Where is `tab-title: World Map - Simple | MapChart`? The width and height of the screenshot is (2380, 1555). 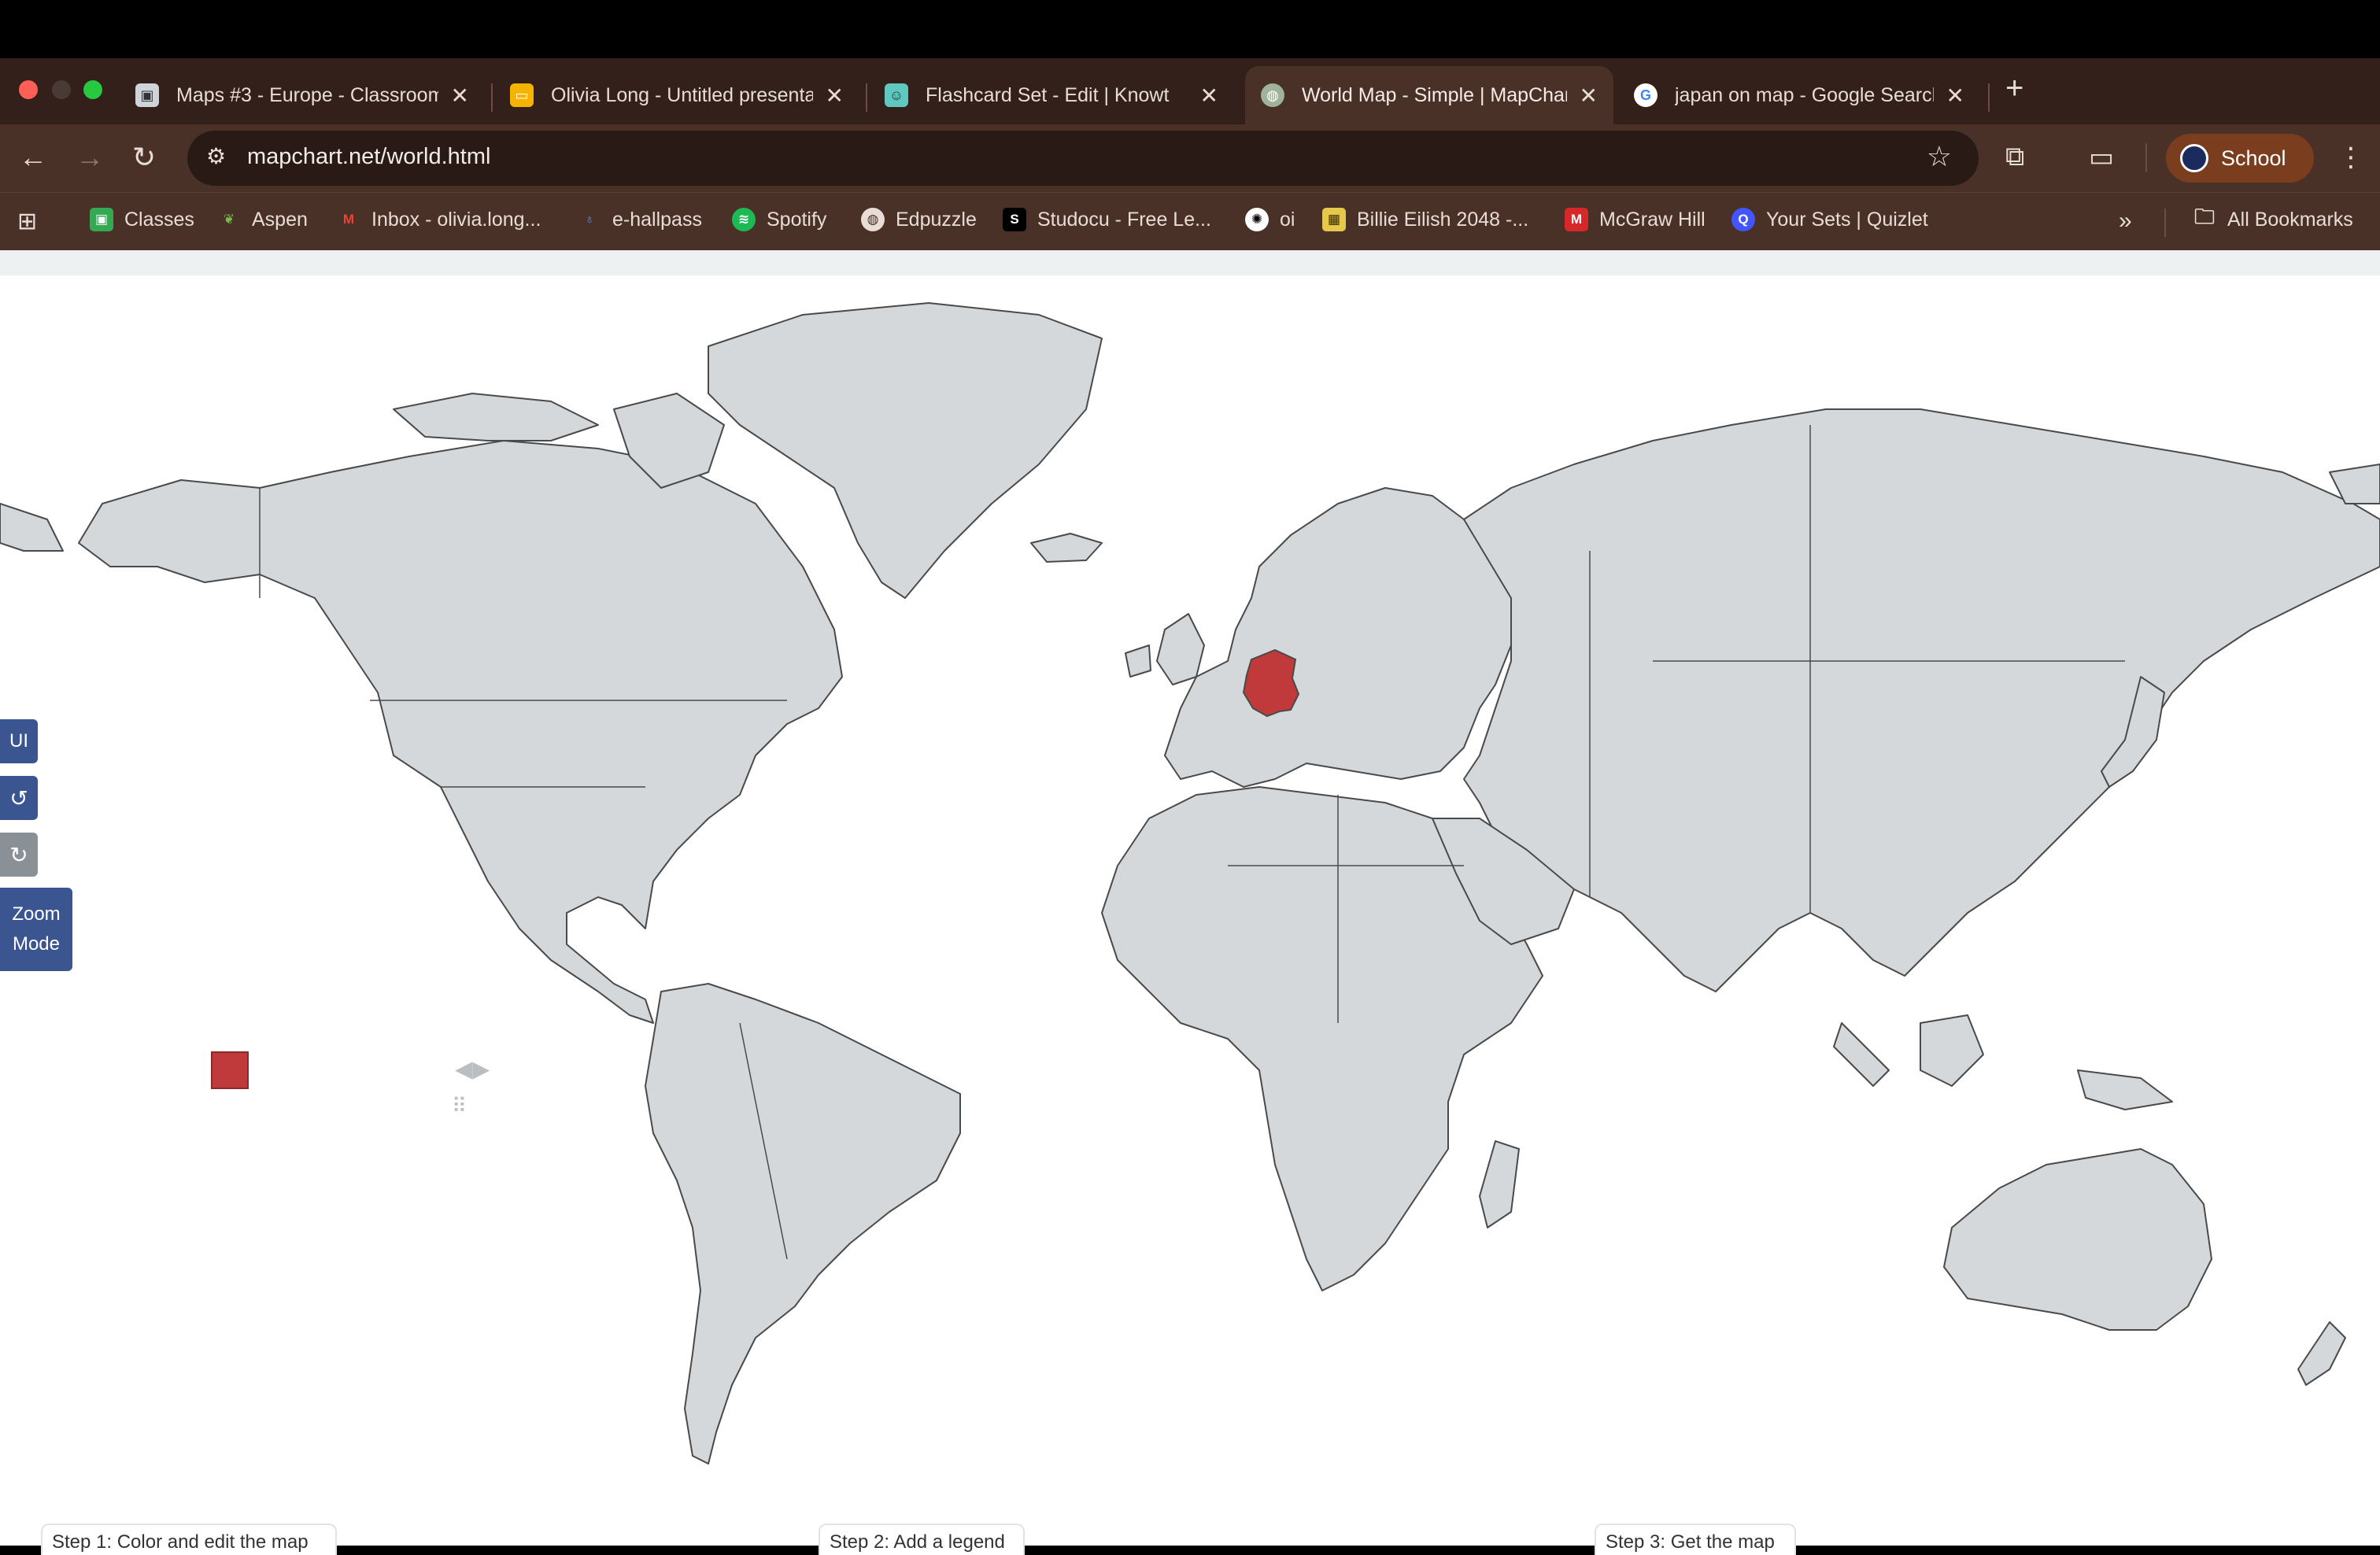
tab-title: World Map - Simple | MapChart is located at coordinates (1434, 94).